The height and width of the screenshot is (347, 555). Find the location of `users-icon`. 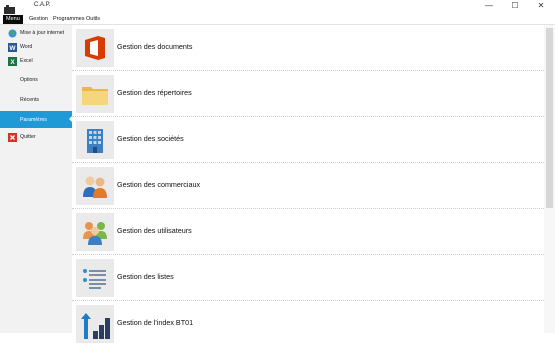

users-icon is located at coordinates (95, 232).